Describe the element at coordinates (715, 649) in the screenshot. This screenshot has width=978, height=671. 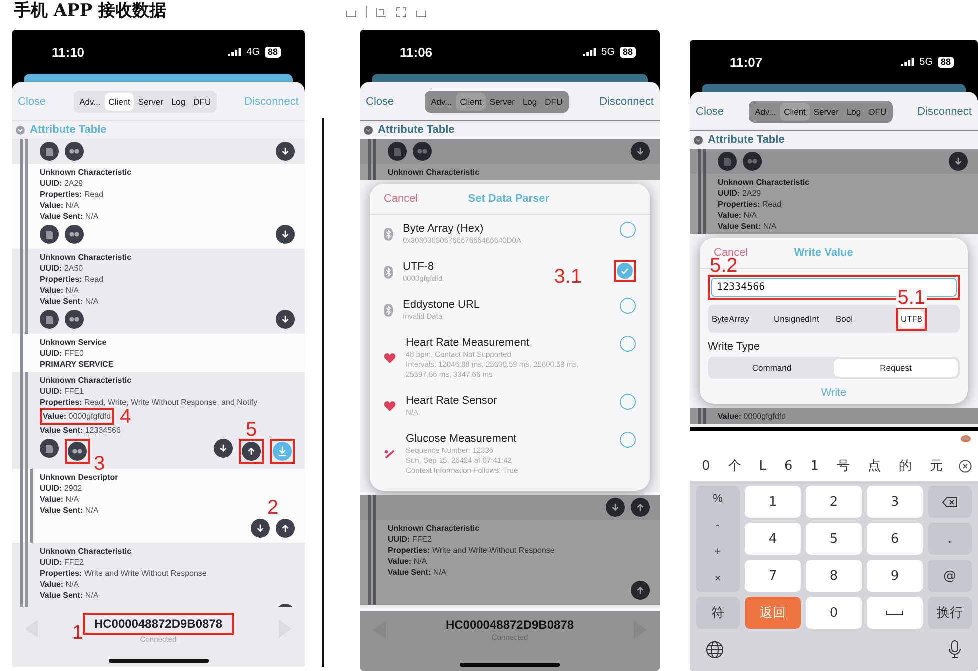
I see `globe-icon` at that location.